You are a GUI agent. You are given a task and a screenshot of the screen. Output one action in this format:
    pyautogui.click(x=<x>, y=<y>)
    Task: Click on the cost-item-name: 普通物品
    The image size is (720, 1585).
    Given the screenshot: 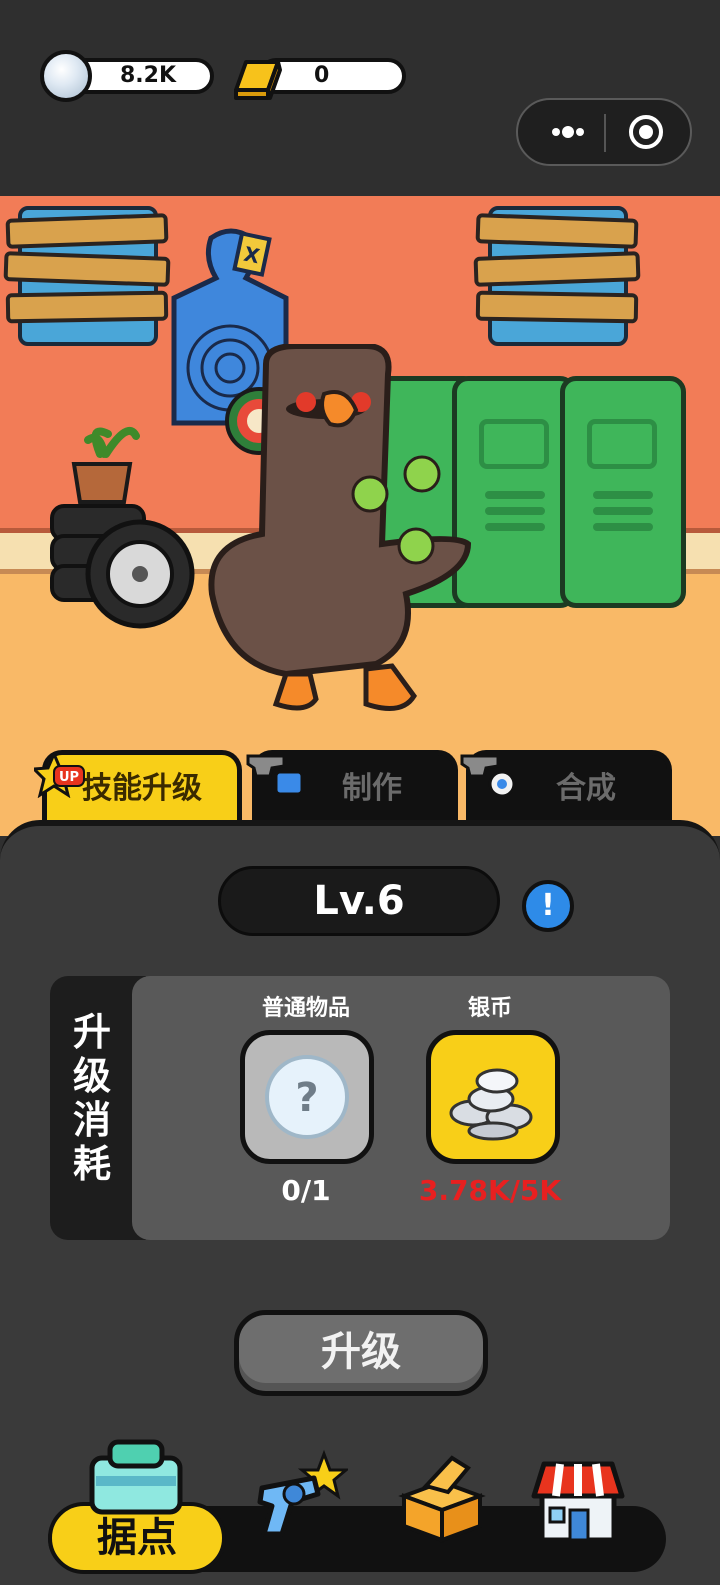 What is the action you would take?
    pyautogui.click(x=305, y=1008)
    